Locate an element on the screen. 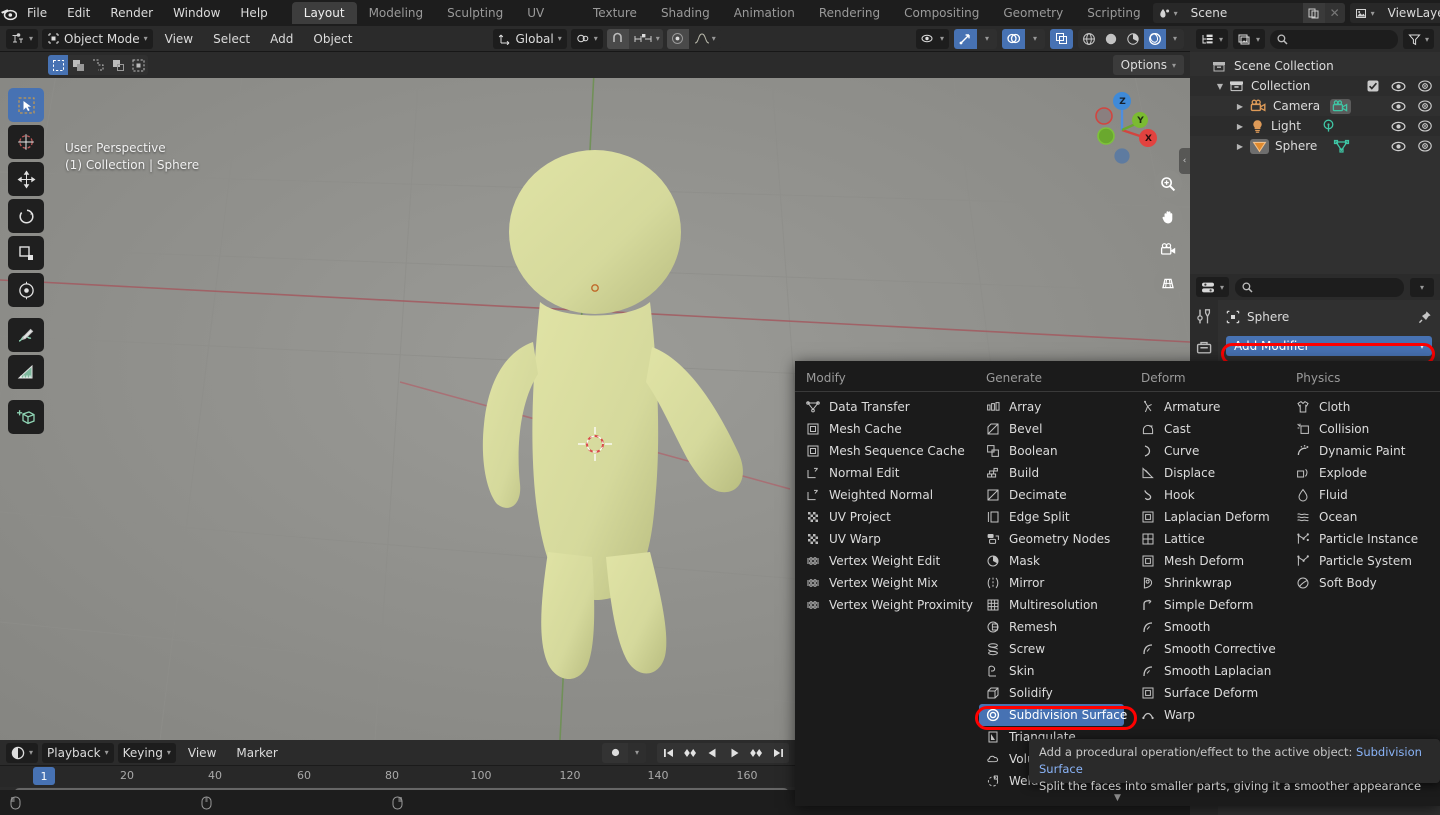 The height and width of the screenshot is (815, 1440). outliner-row-sphere: ▶ Sphere is located at coordinates (1315, 146).